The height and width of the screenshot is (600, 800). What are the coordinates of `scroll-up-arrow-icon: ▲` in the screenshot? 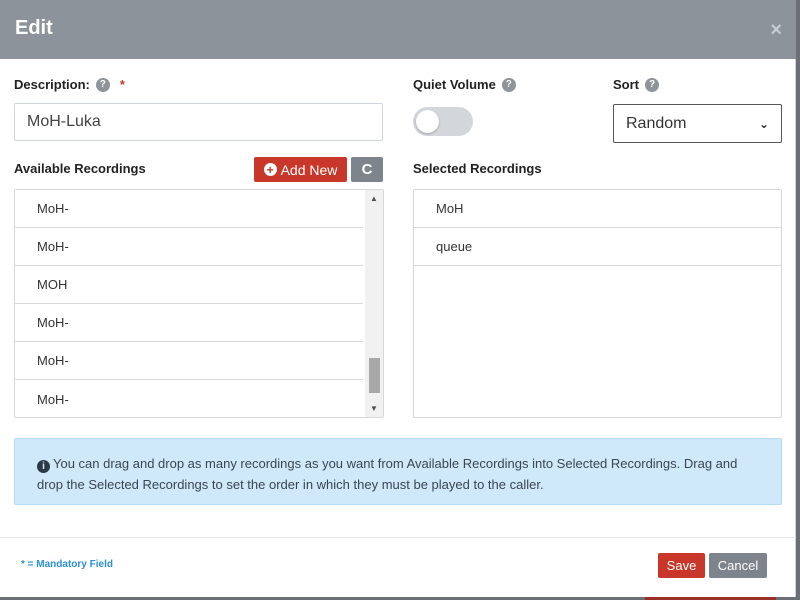 It's located at (374, 198).